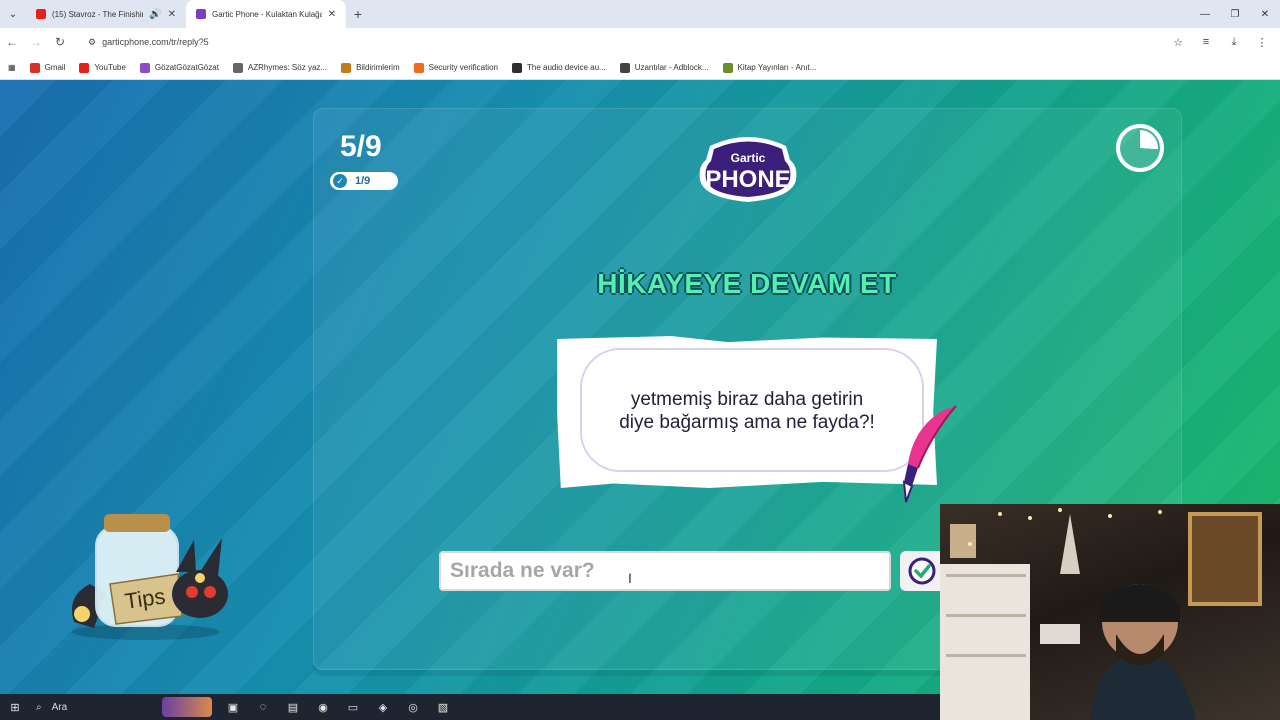 This screenshot has height=720, width=1280. I want to click on done-button, so click(922, 571).